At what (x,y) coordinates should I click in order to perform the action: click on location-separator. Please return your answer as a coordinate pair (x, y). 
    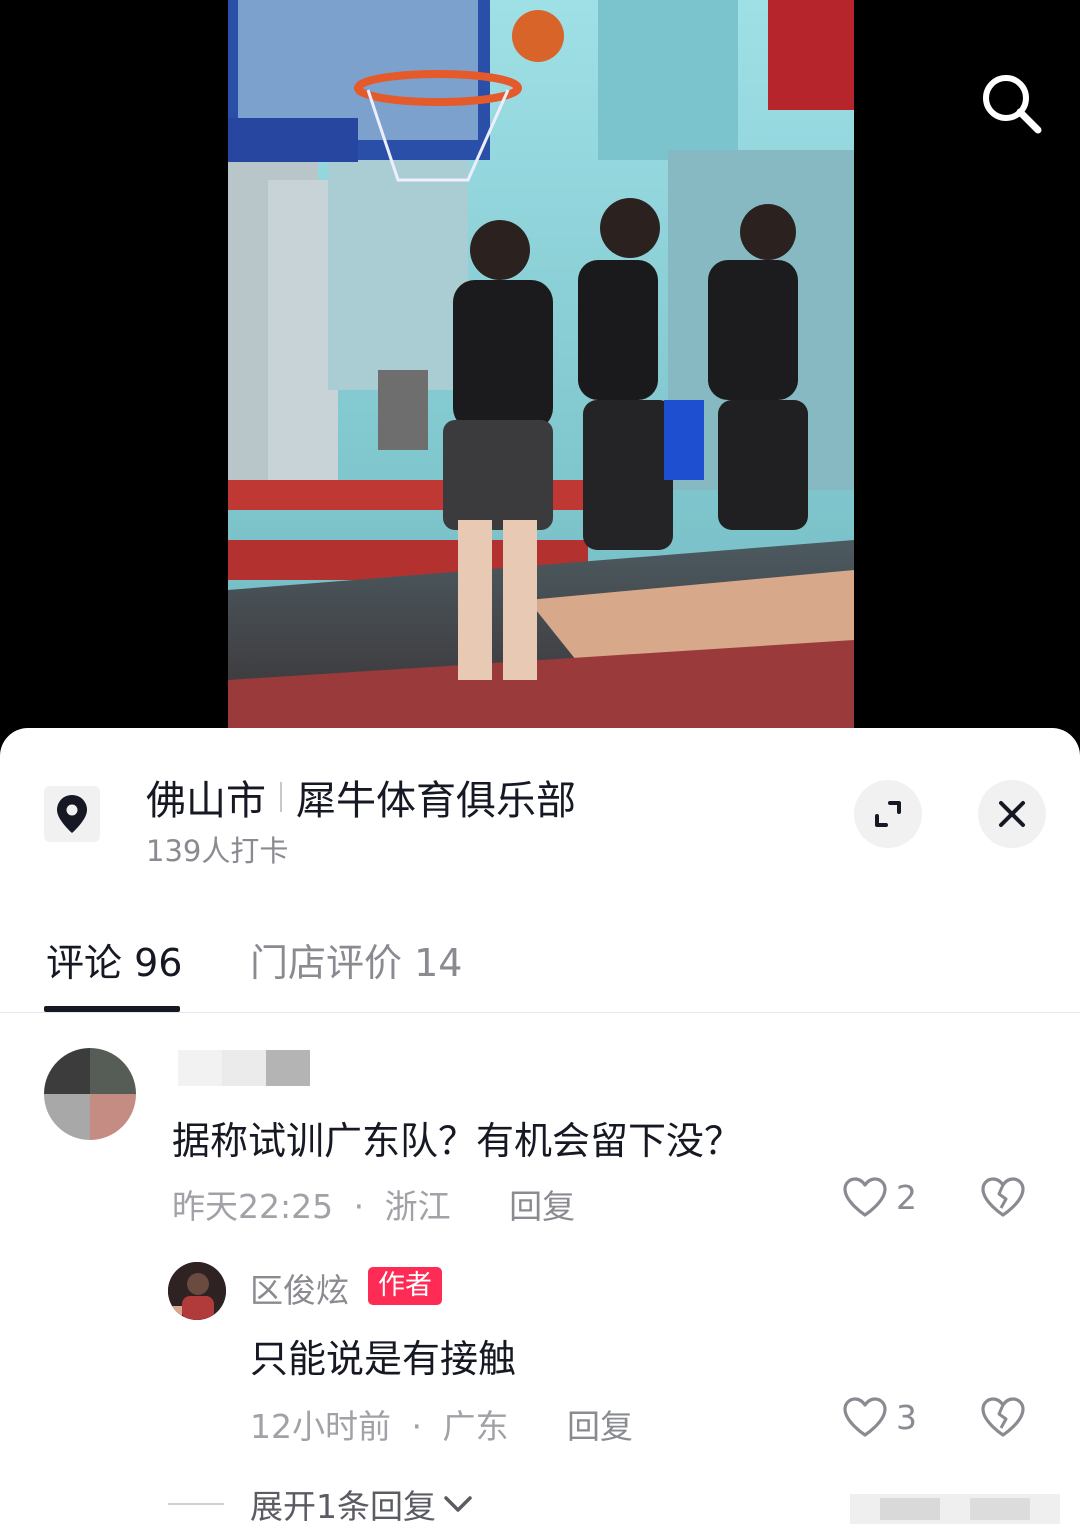
    Looking at the image, I should click on (281, 797).